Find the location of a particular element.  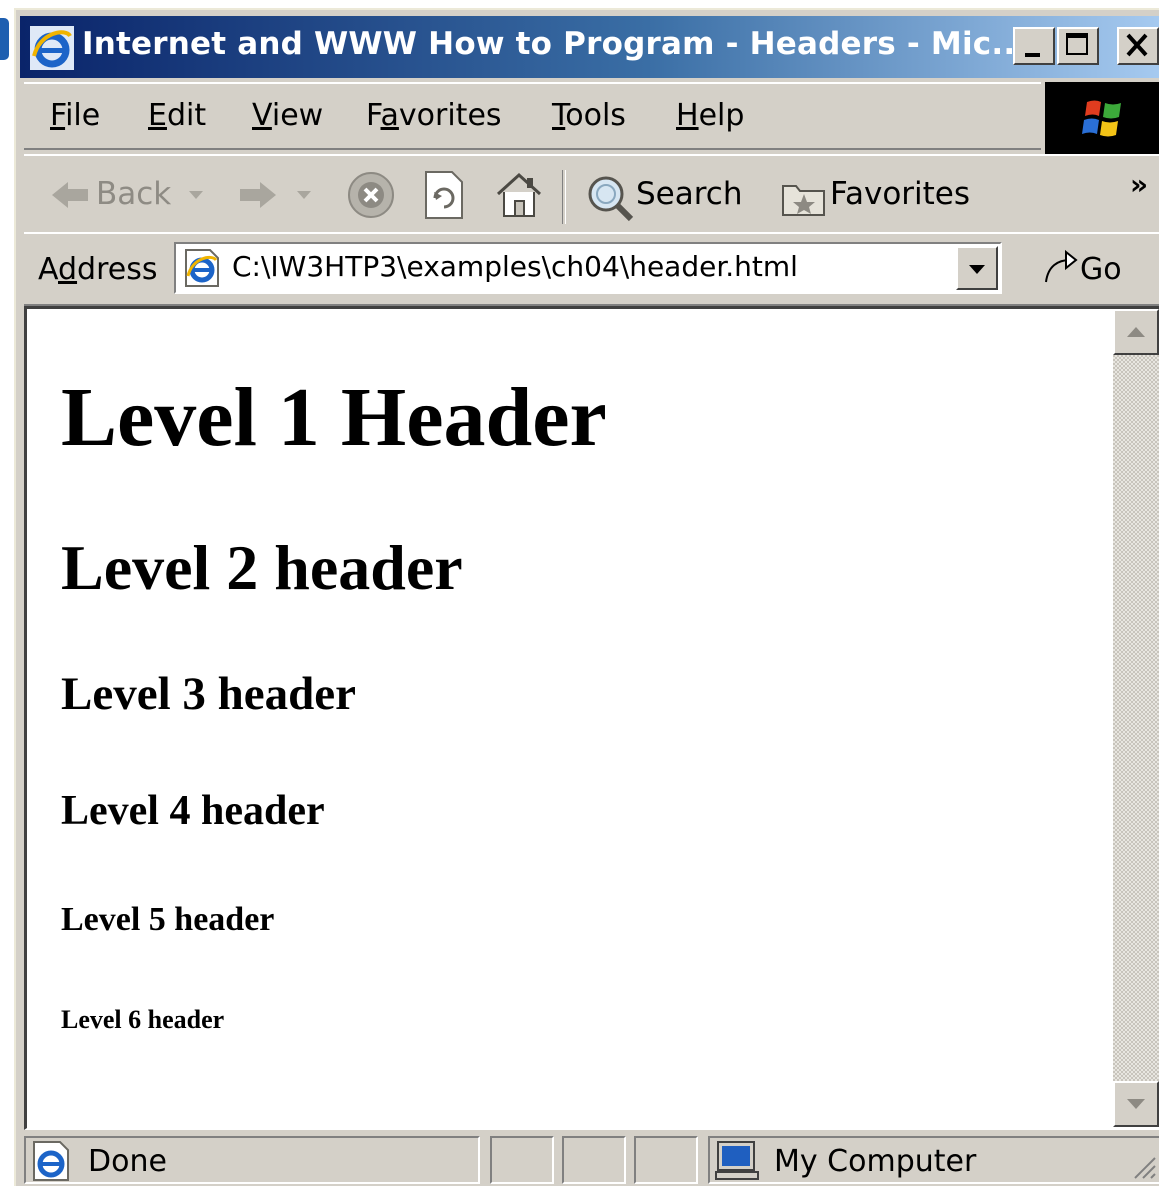

standard-toolbar: Back Search Favorites » is located at coordinates (591, 194).